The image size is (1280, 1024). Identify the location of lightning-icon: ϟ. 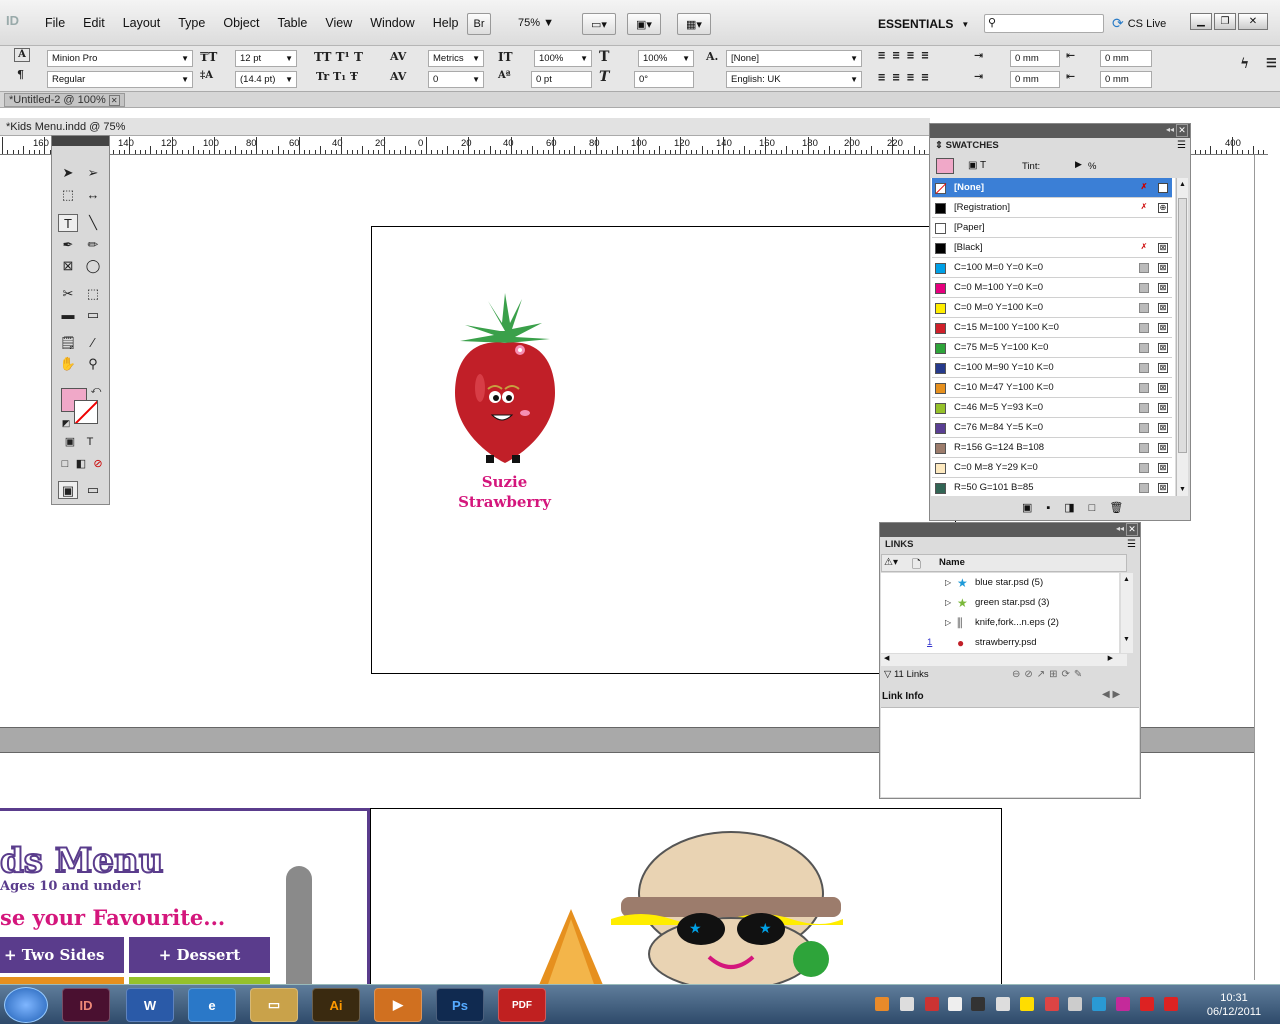
(1244, 64).